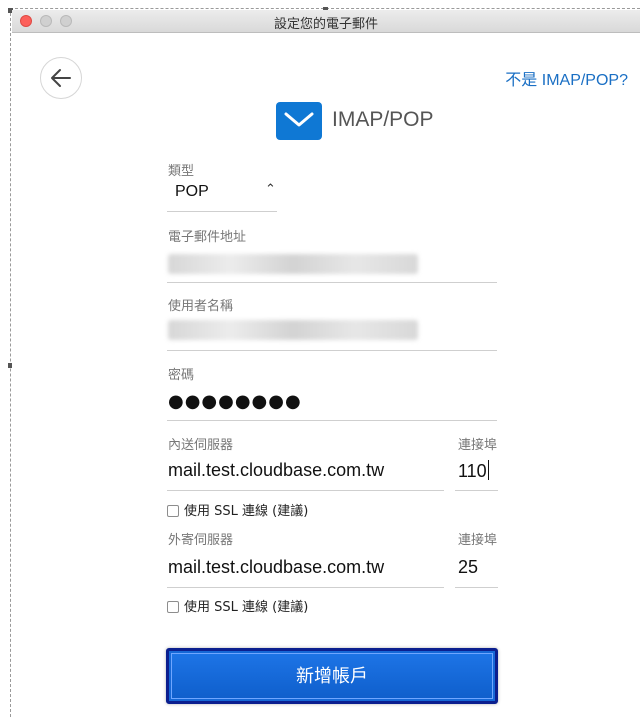  What do you see at coordinates (276, 567) in the screenshot?
I see `outgoing-server-input: mail.test.cloudbase.com.tw` at bounding box center [276, 567].